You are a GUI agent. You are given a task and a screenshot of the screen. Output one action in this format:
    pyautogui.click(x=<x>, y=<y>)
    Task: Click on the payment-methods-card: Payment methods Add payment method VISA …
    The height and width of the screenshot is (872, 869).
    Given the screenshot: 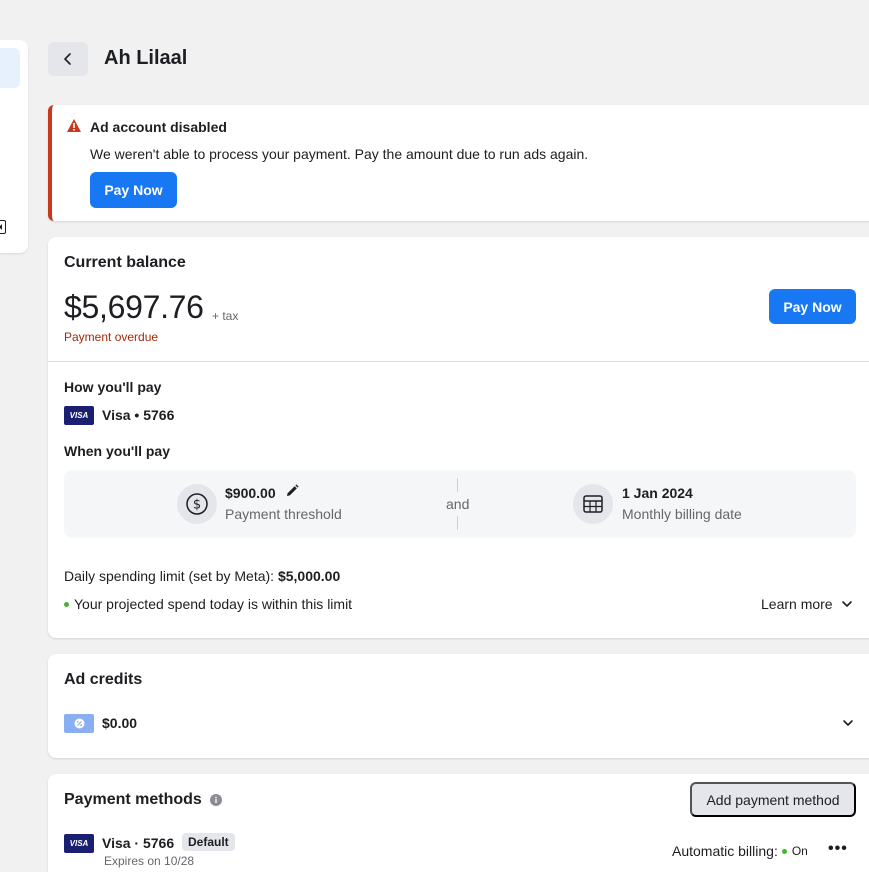 What is the action you would take?
    pyautogui.click(x=458, y=823)
    